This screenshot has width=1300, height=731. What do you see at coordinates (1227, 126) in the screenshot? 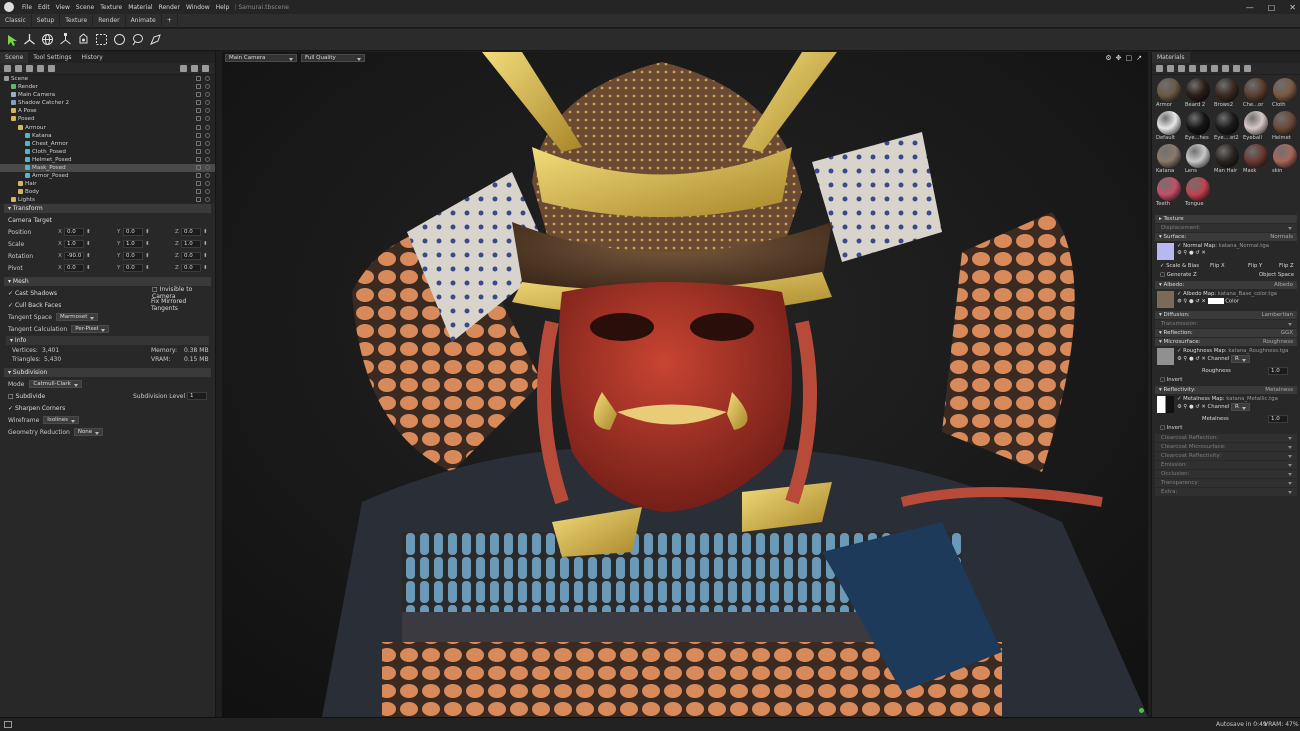
I see `material-eye-et2: Eye....et2` at bounding box center [1227, 126].